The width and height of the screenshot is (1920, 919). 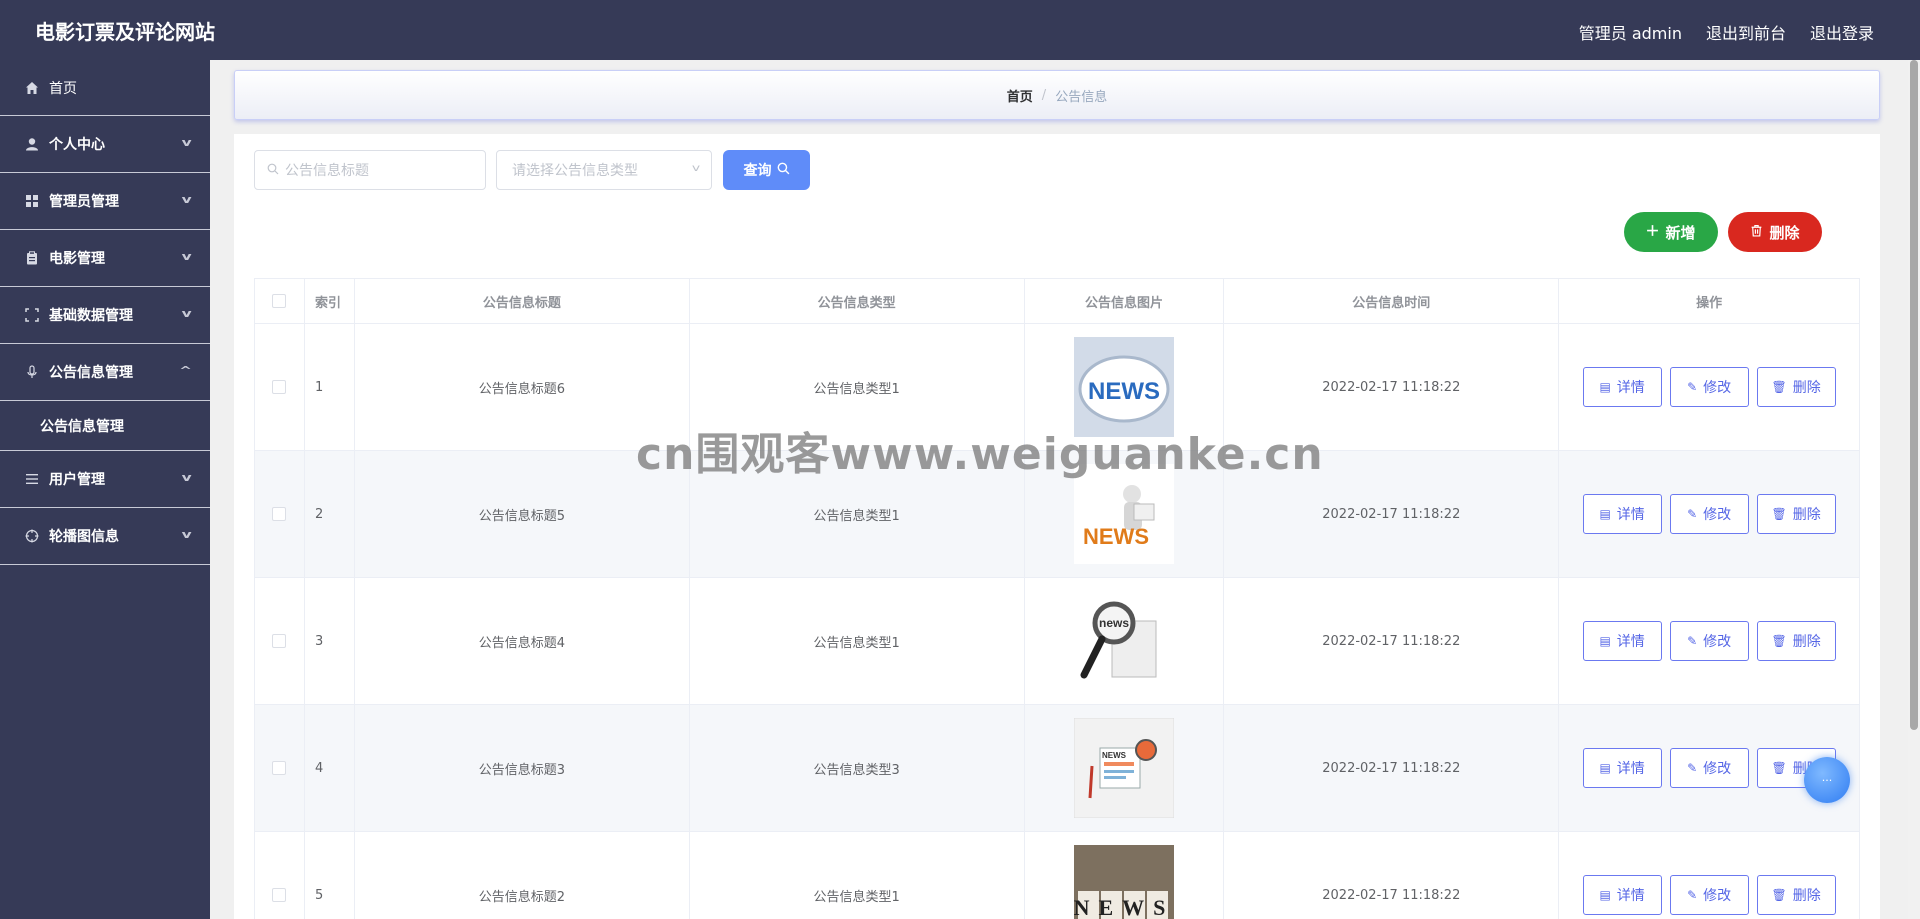 What do you see at coordinates (1057, 95) in the screenshot?
I see `breadcrumb: 首页 / 公告信息` at bounding box center [1057, 95].